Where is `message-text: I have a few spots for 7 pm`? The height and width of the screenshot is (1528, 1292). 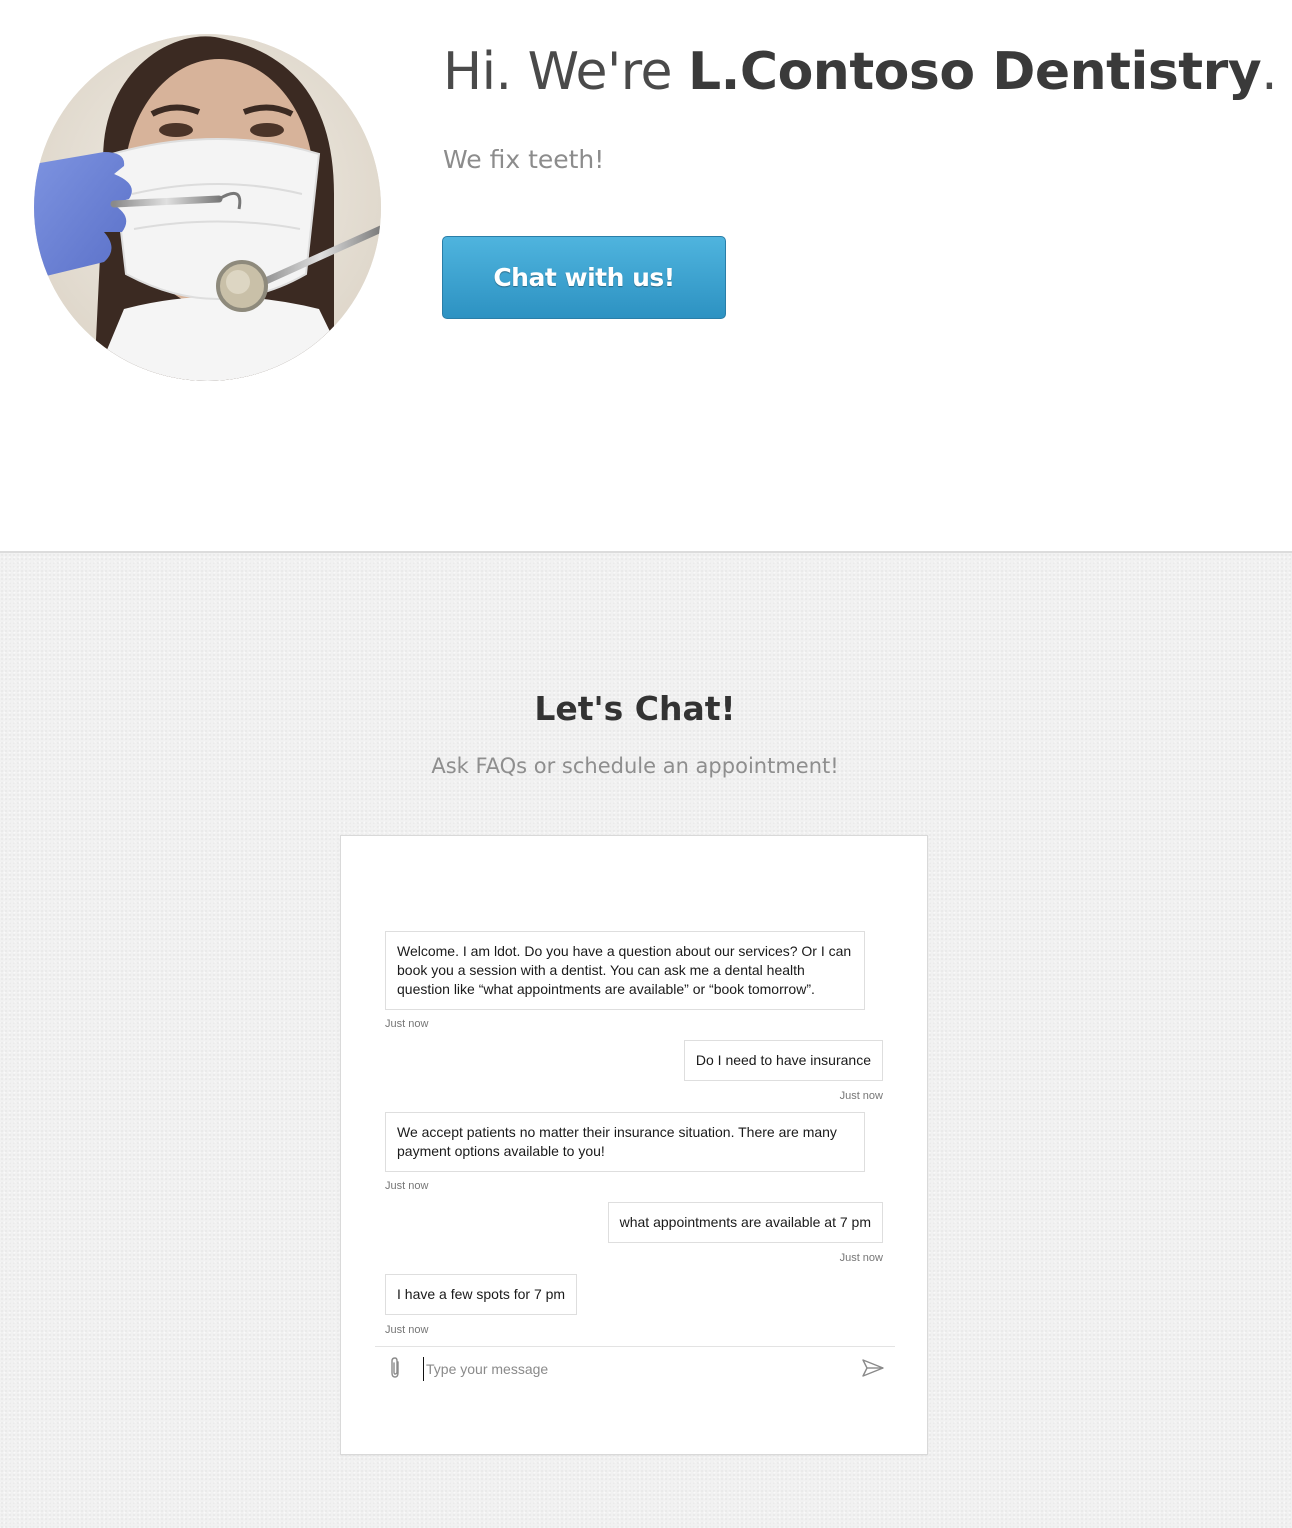 message-text: I have a few spots for 7 pm is located at coordinates (481, 1294).